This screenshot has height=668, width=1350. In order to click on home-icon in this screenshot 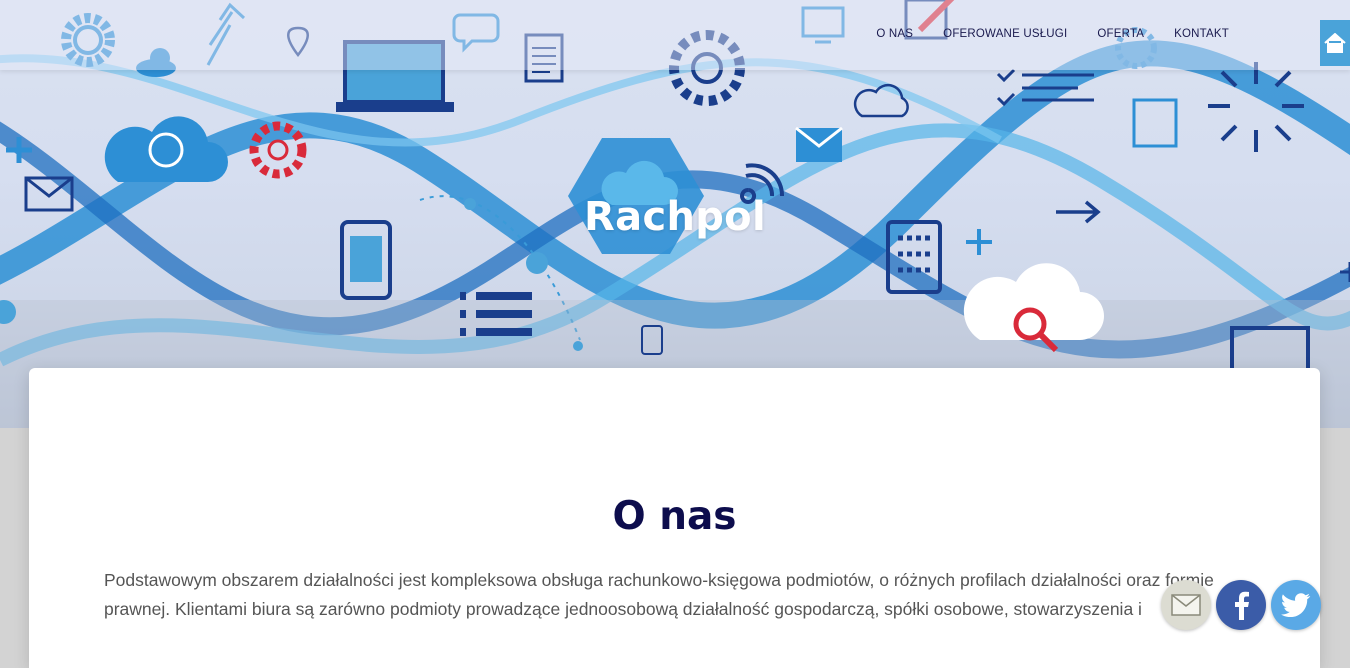, I will do `click(1335, 43)`.